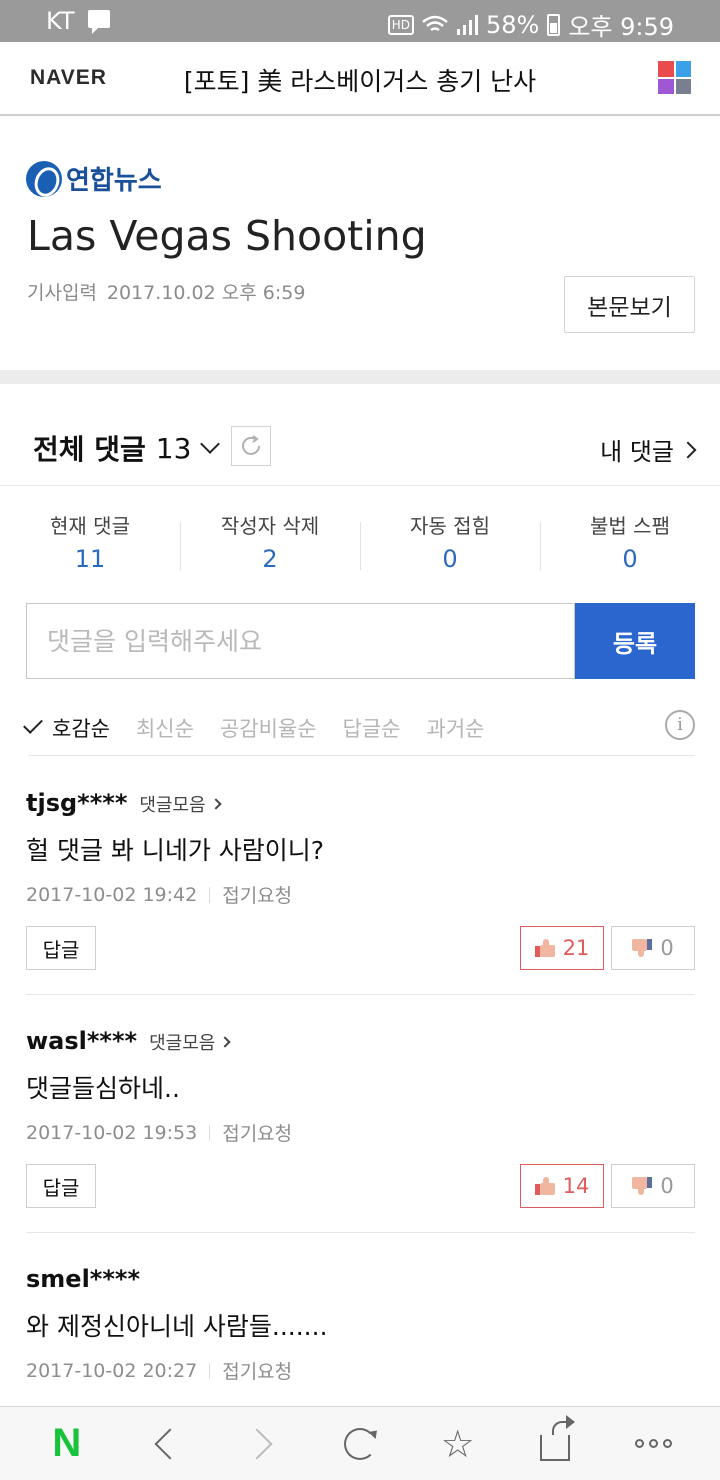 The width and height of the screenshot is (720, 1480). Describe the element at coordinates (621, 27) in the screenshot. I see `clock: 오후 9:59` at that location.